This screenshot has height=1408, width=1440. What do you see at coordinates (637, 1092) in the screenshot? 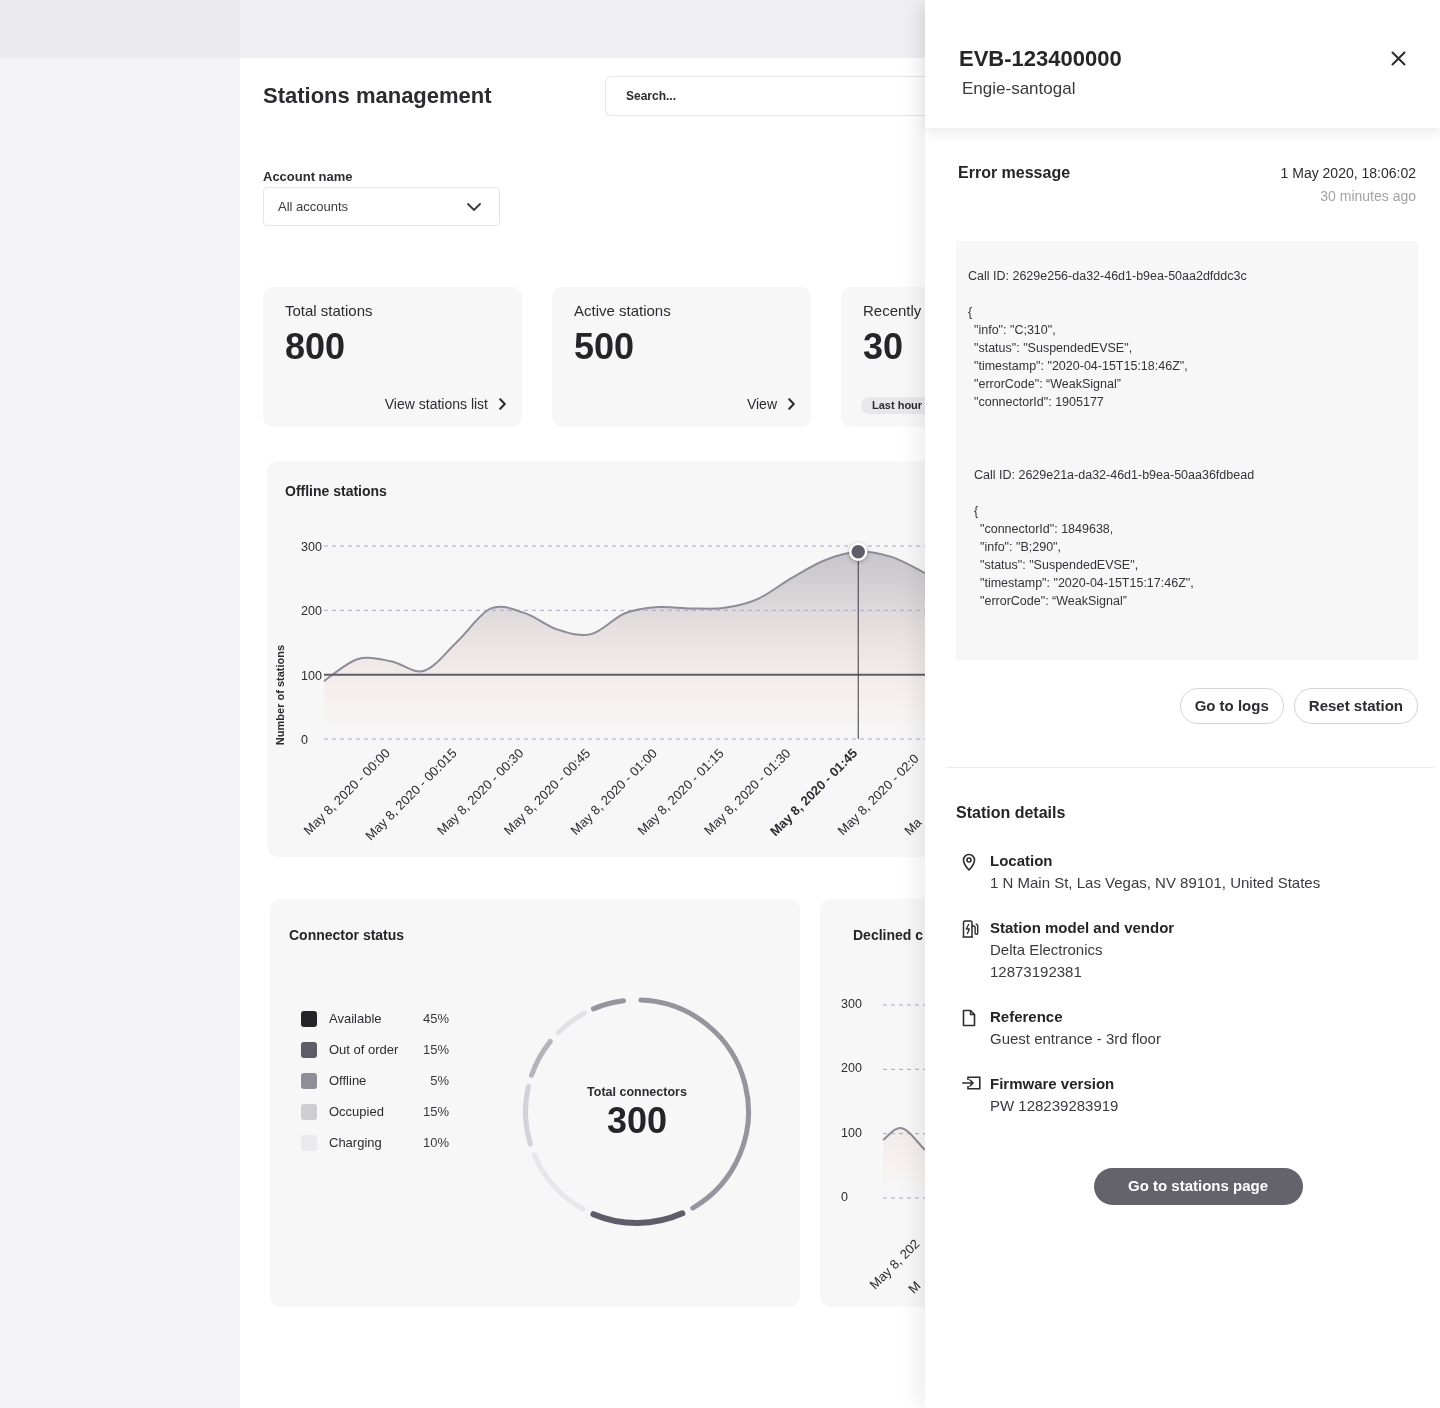
I see `donut-center-label: Total connectors` at bounding box center [637, 1092].